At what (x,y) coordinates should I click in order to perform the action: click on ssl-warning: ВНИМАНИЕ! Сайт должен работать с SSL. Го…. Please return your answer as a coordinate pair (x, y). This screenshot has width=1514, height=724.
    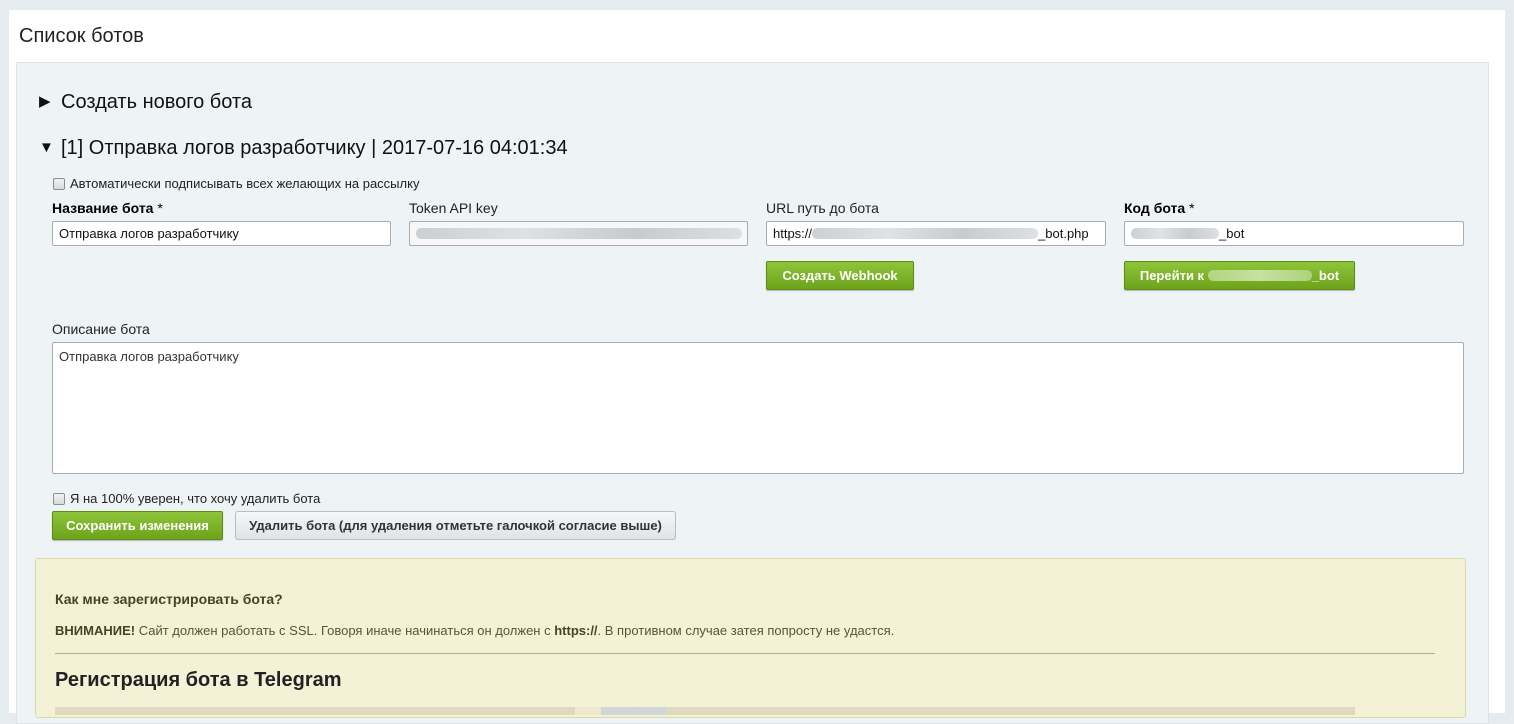
    Looking at the image, I should click on (475, 630).